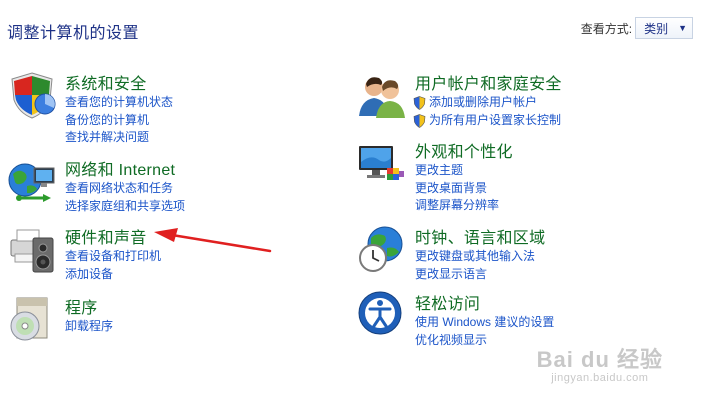 This screenshot has height=400, width=701. I want to click on watermark: Bai du 经验 jingyan.baidu.com, so click(600, 363).